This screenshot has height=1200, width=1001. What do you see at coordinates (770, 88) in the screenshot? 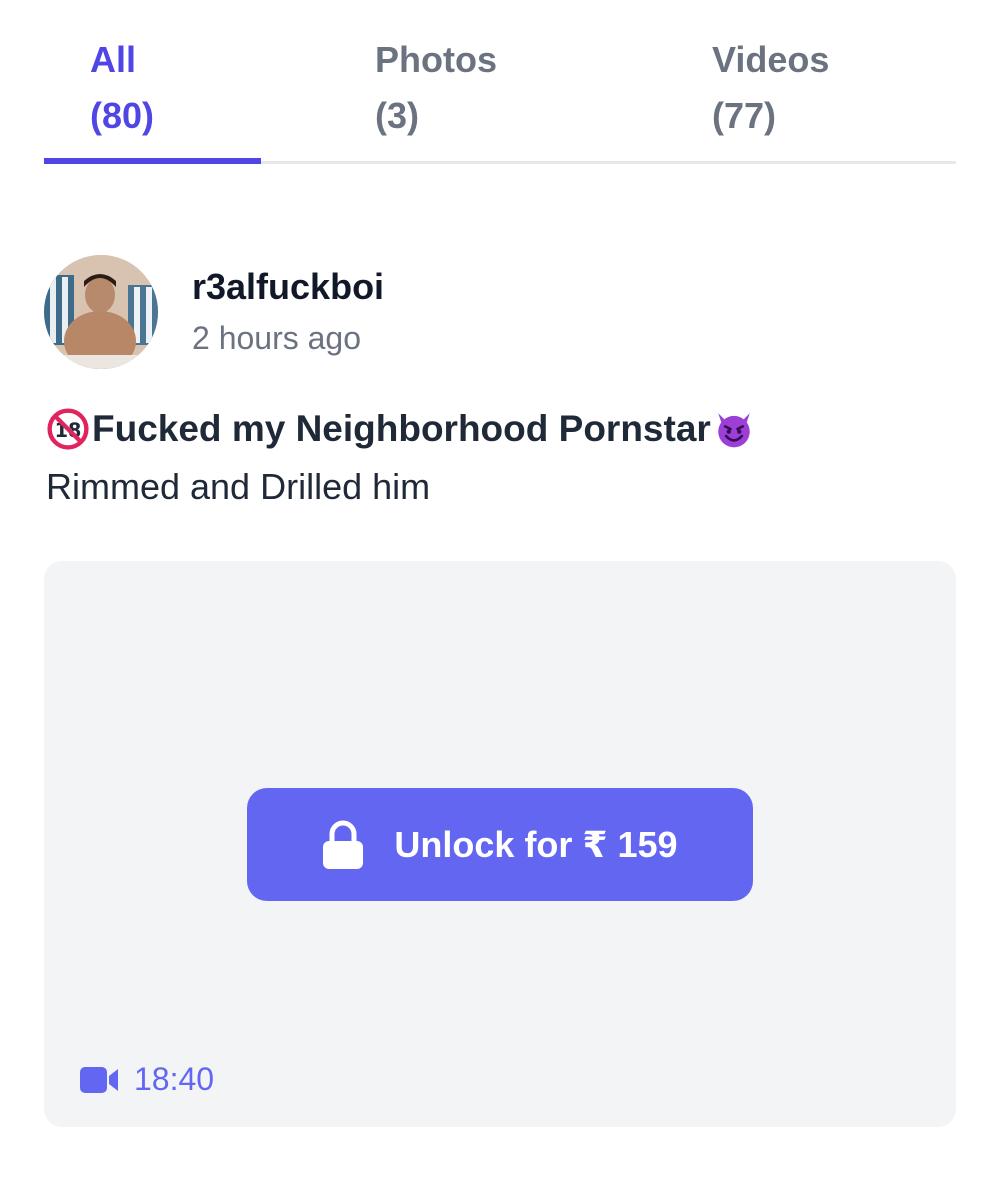
I see `tab-videos: Videos (77)` at bounding box center [770, 88].